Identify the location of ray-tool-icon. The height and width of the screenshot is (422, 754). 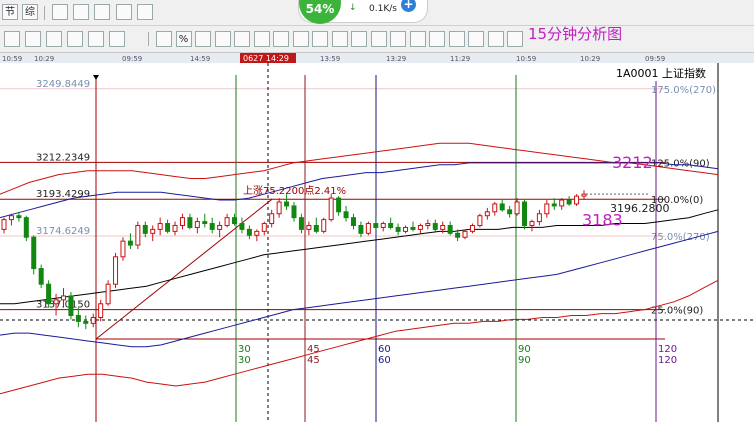
(495, 39).